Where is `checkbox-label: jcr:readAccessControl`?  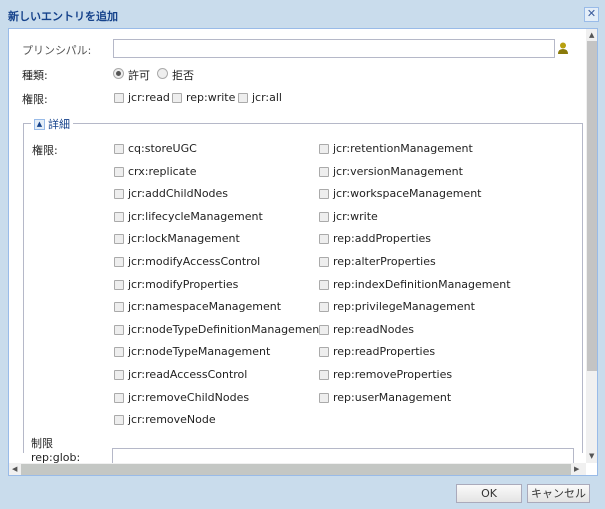 checkbox-label: jcr:readAccessControl is located at coordinates (188, 374).